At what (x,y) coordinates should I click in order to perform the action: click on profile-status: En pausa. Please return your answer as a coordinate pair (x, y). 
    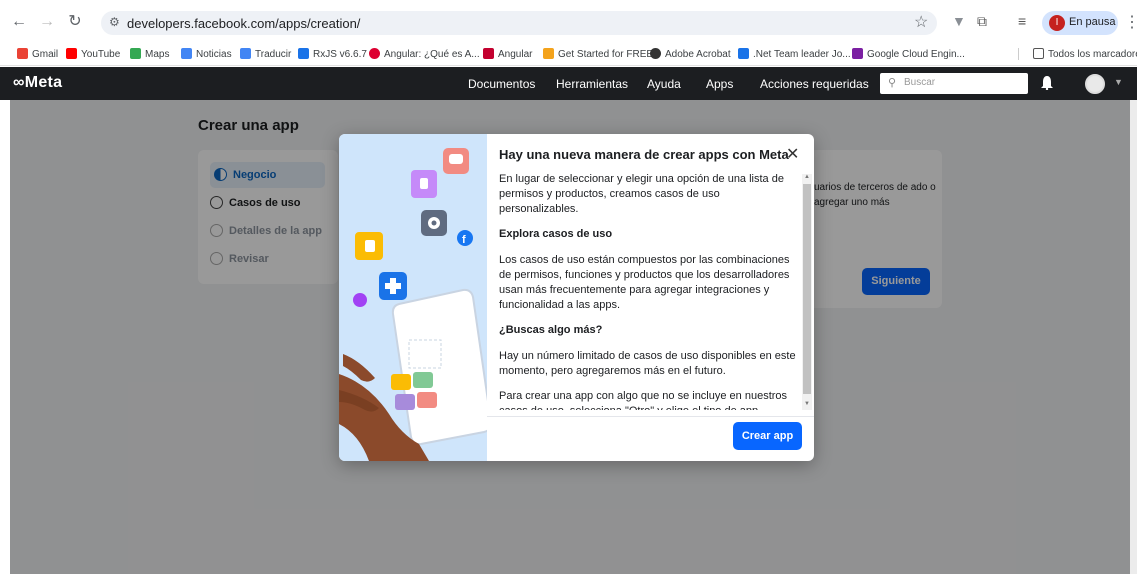
    Looking at the image, I should click on (1092, 22).